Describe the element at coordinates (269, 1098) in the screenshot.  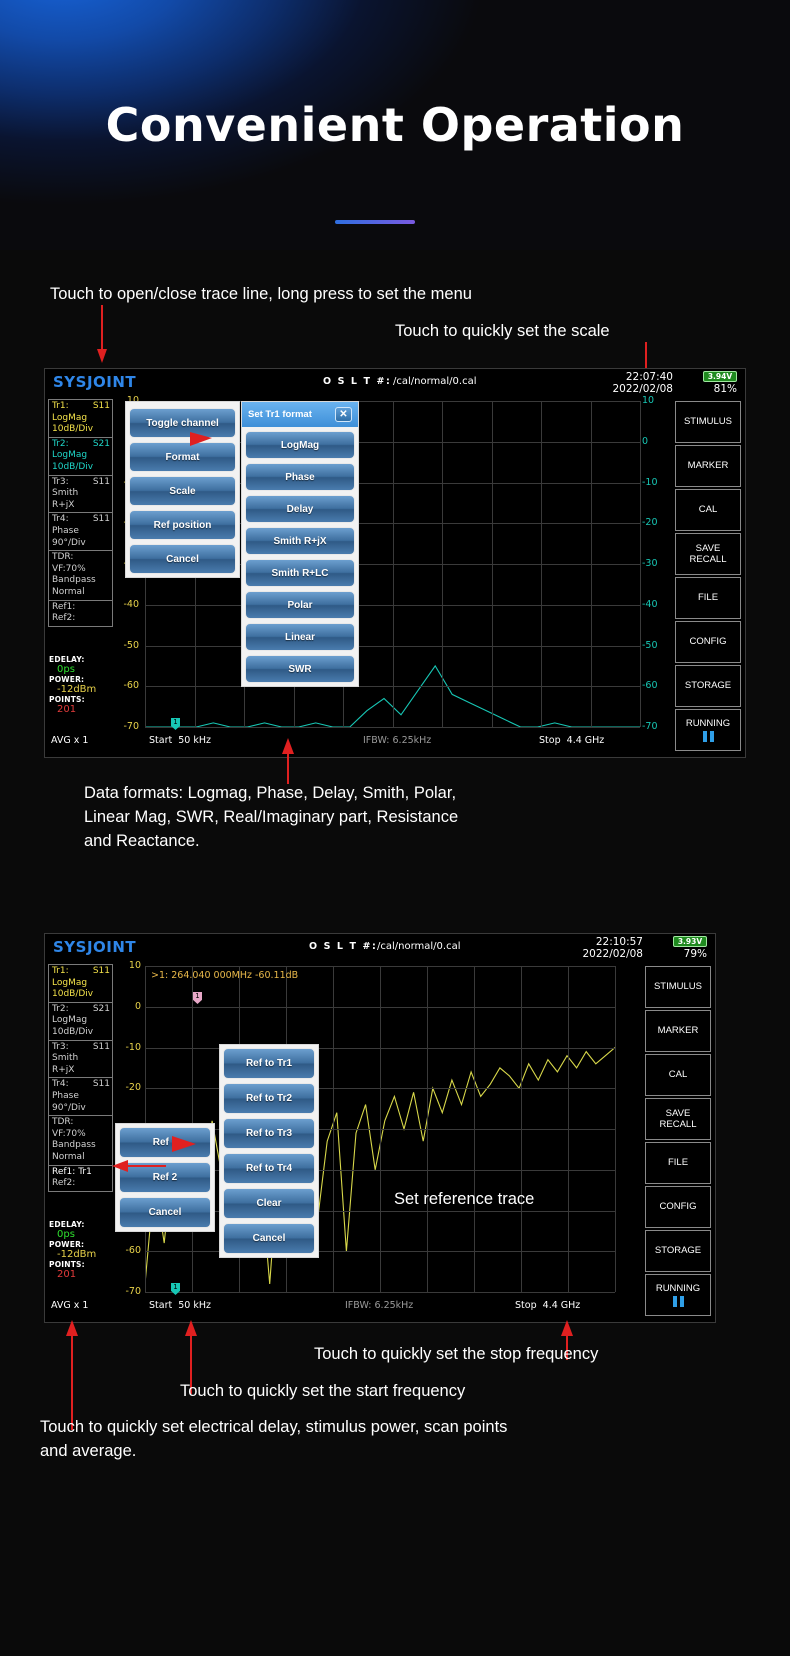
I see `menu-item-ref-to-tr2: Ref to Tr2` at that location.